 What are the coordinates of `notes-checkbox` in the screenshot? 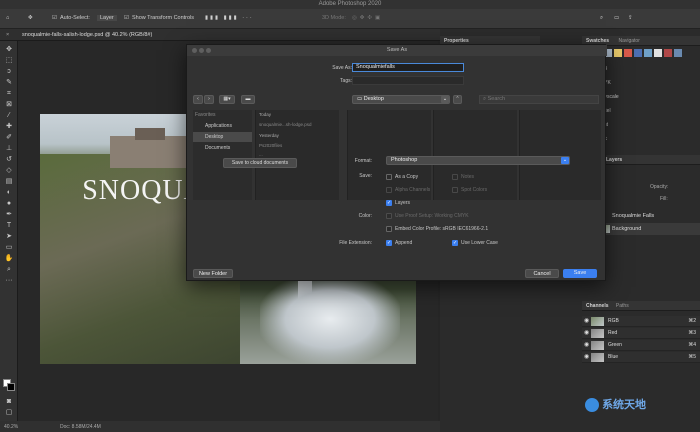 It's located at (455, 177).